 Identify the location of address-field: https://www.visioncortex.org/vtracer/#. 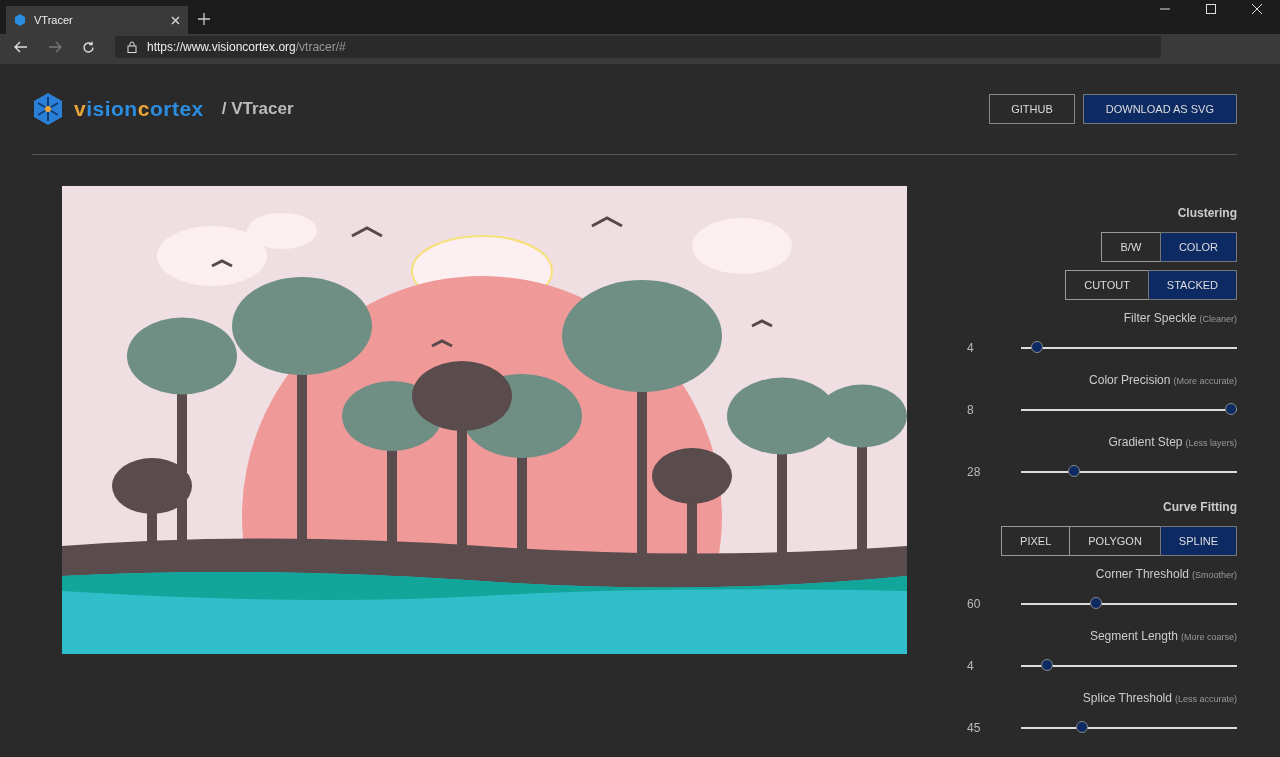
(638, 47).